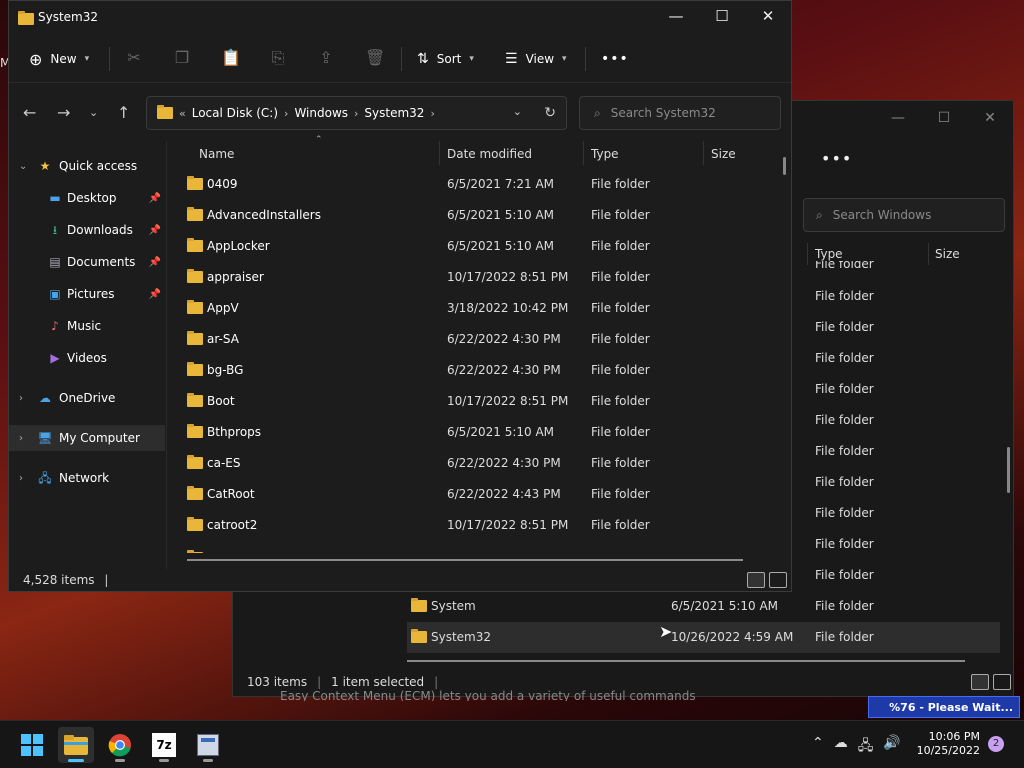 The height and width of the screenshot is (768, 1024). I want to click on taskbar-file-explorer, so click(76, 745).